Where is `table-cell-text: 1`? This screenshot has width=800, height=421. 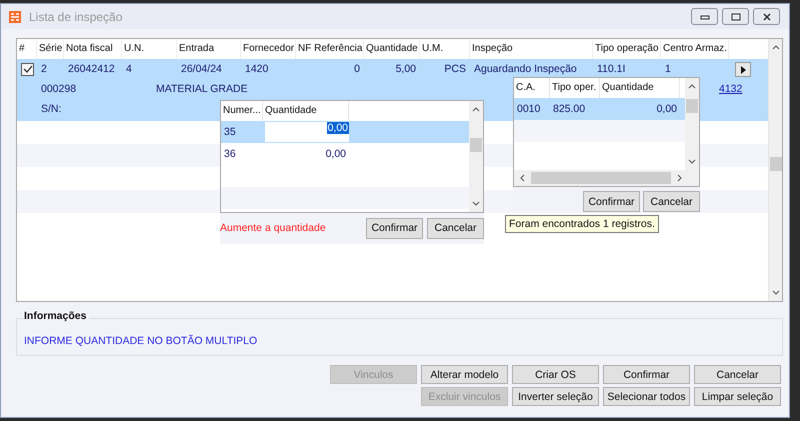 table-cell-text: 1 is located at coordinates (668, 69).